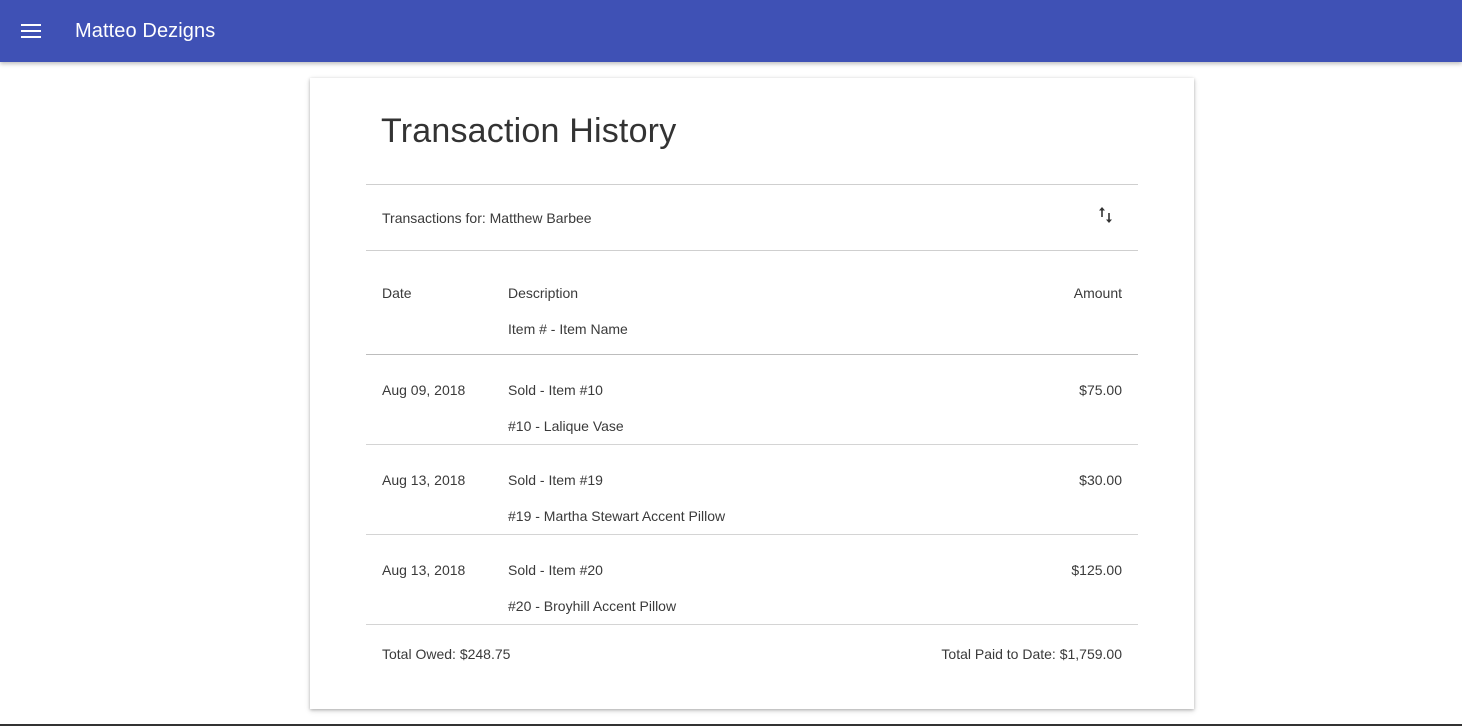 This screenshot has width=1462, height=726. Describe the element at coordinates (487, 218) in the screenshot. I see `transactions-for-label: Transactions for: Matthew Barbee` at that location.